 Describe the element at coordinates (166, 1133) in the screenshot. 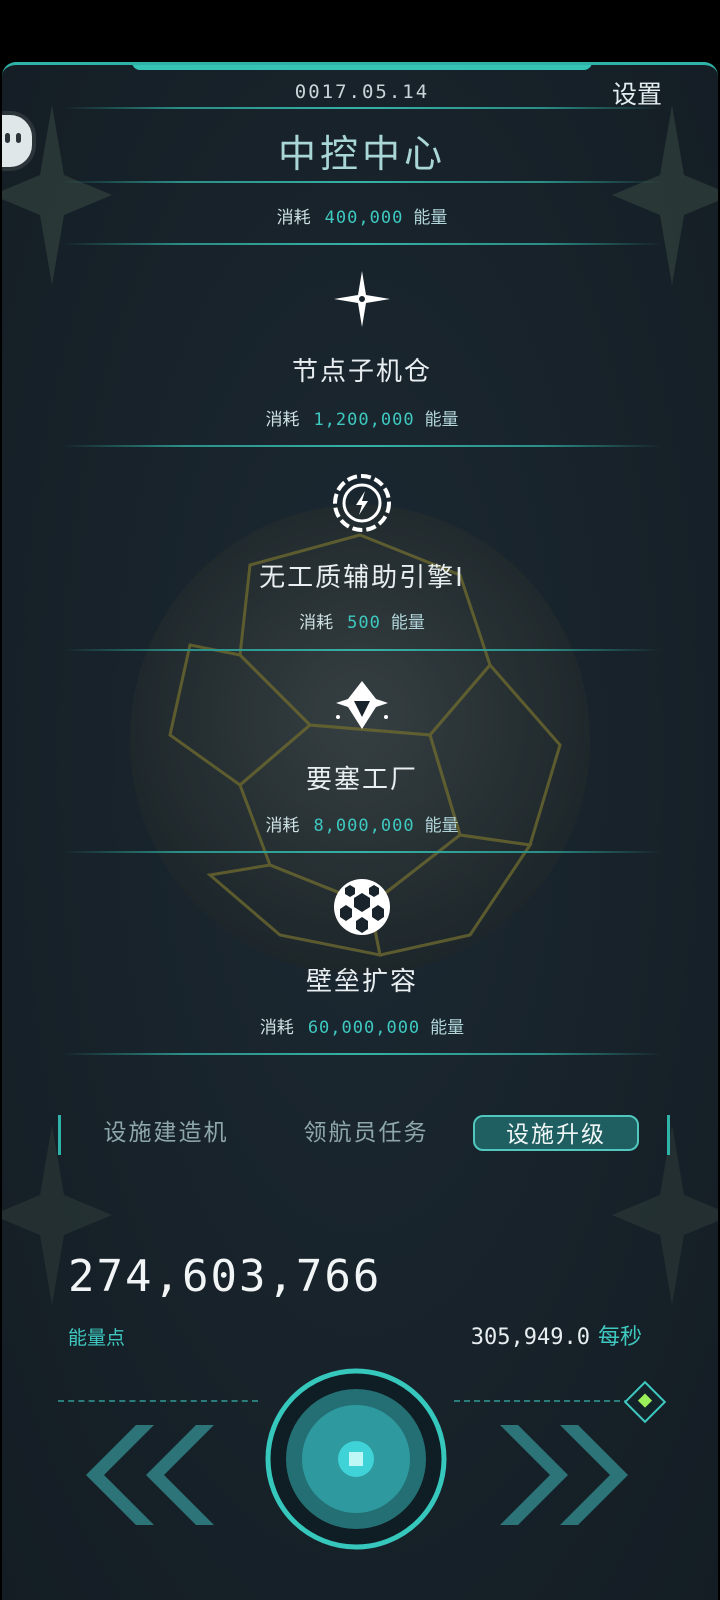

I see `tab-facility-builder: 设施建造机` at that location.